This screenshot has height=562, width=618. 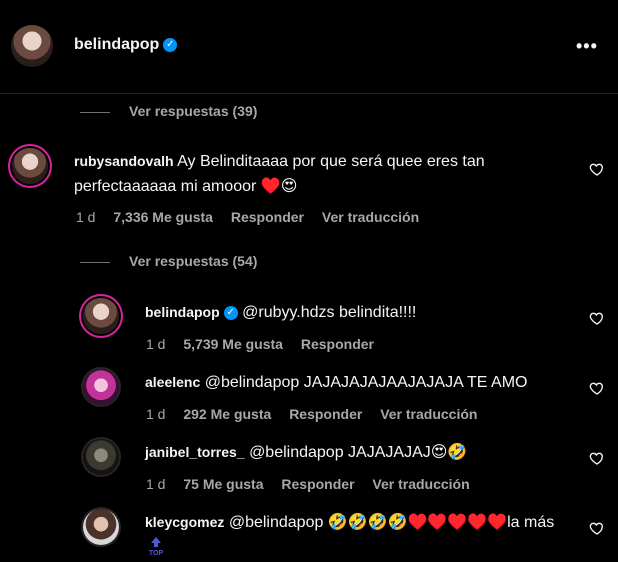 I want to click on comment-text: perfectaaaaaa mi amooor ♥️😍, so click(x=186, y=186).